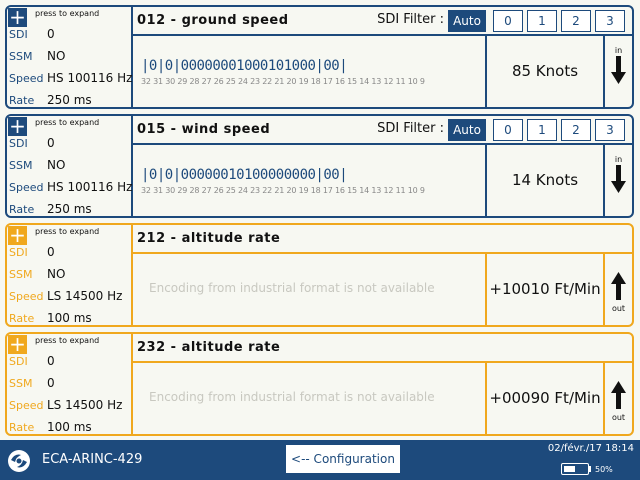 This screenshot has width=640, height=480. Describe the element at coordinates (382, 348) in the screenshot. I see `title-bar: 232 - altitude rate` at that location.